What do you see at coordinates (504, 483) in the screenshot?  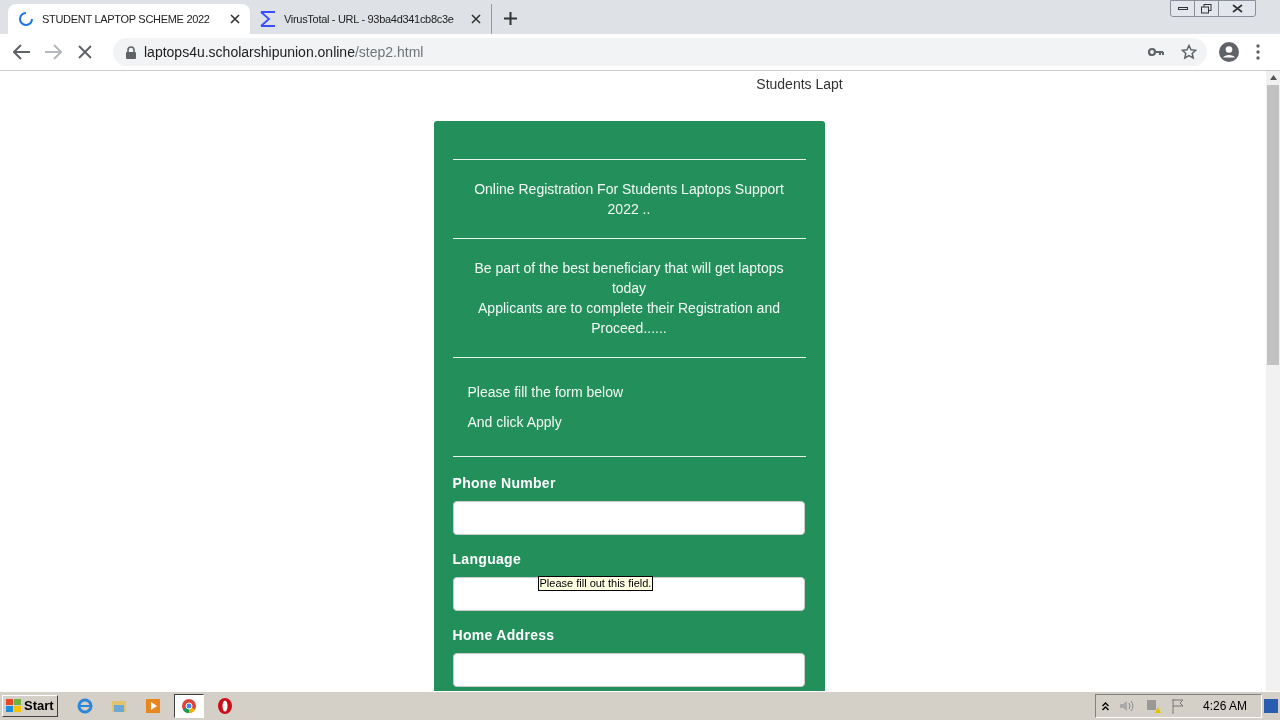 I see `field-label: Phone Number` at bounding box center [504, 483].